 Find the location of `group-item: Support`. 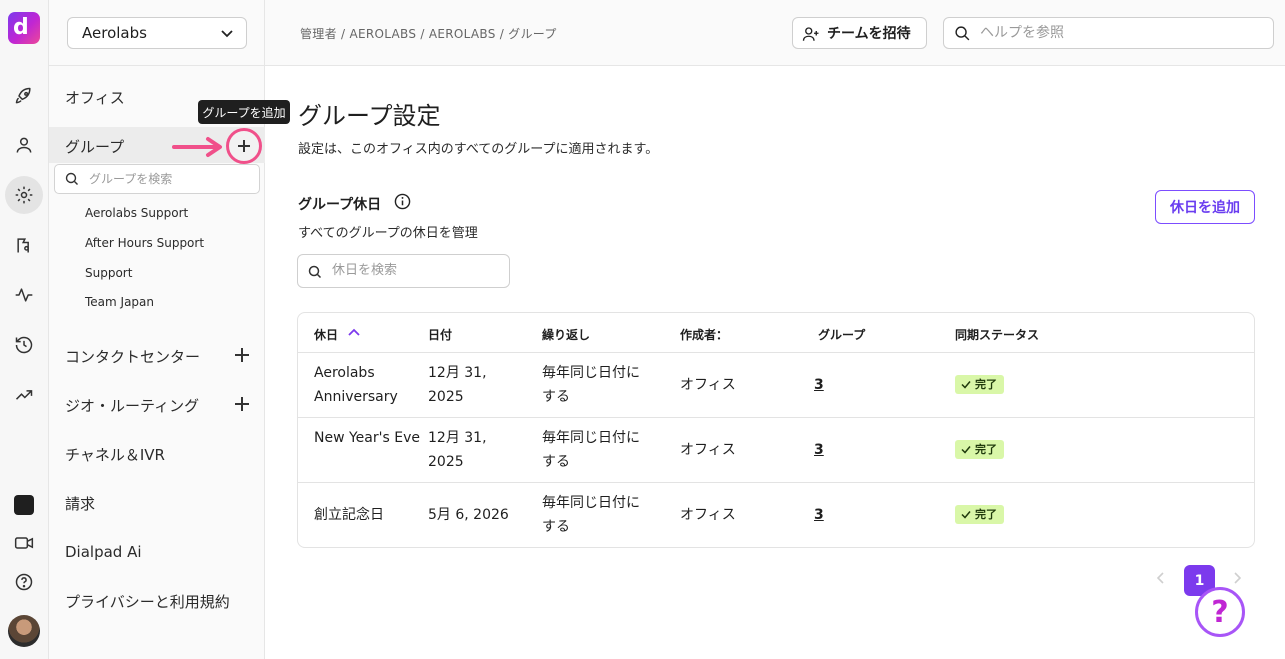

group-item: Support is located at coordinates (108, 273).